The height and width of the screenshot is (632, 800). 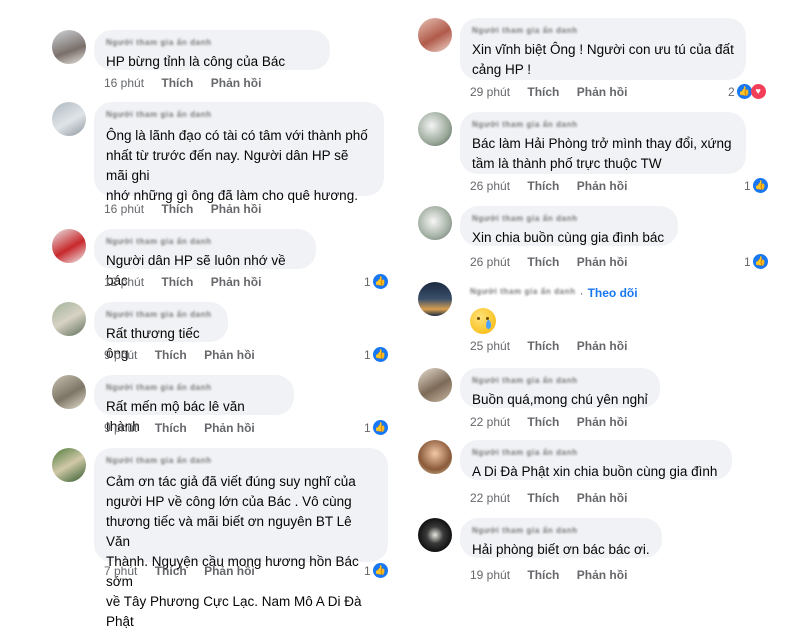 I want to click on comment-text: Hải phòng biết ơn bác bác ơi., so click(x=561, y=549).